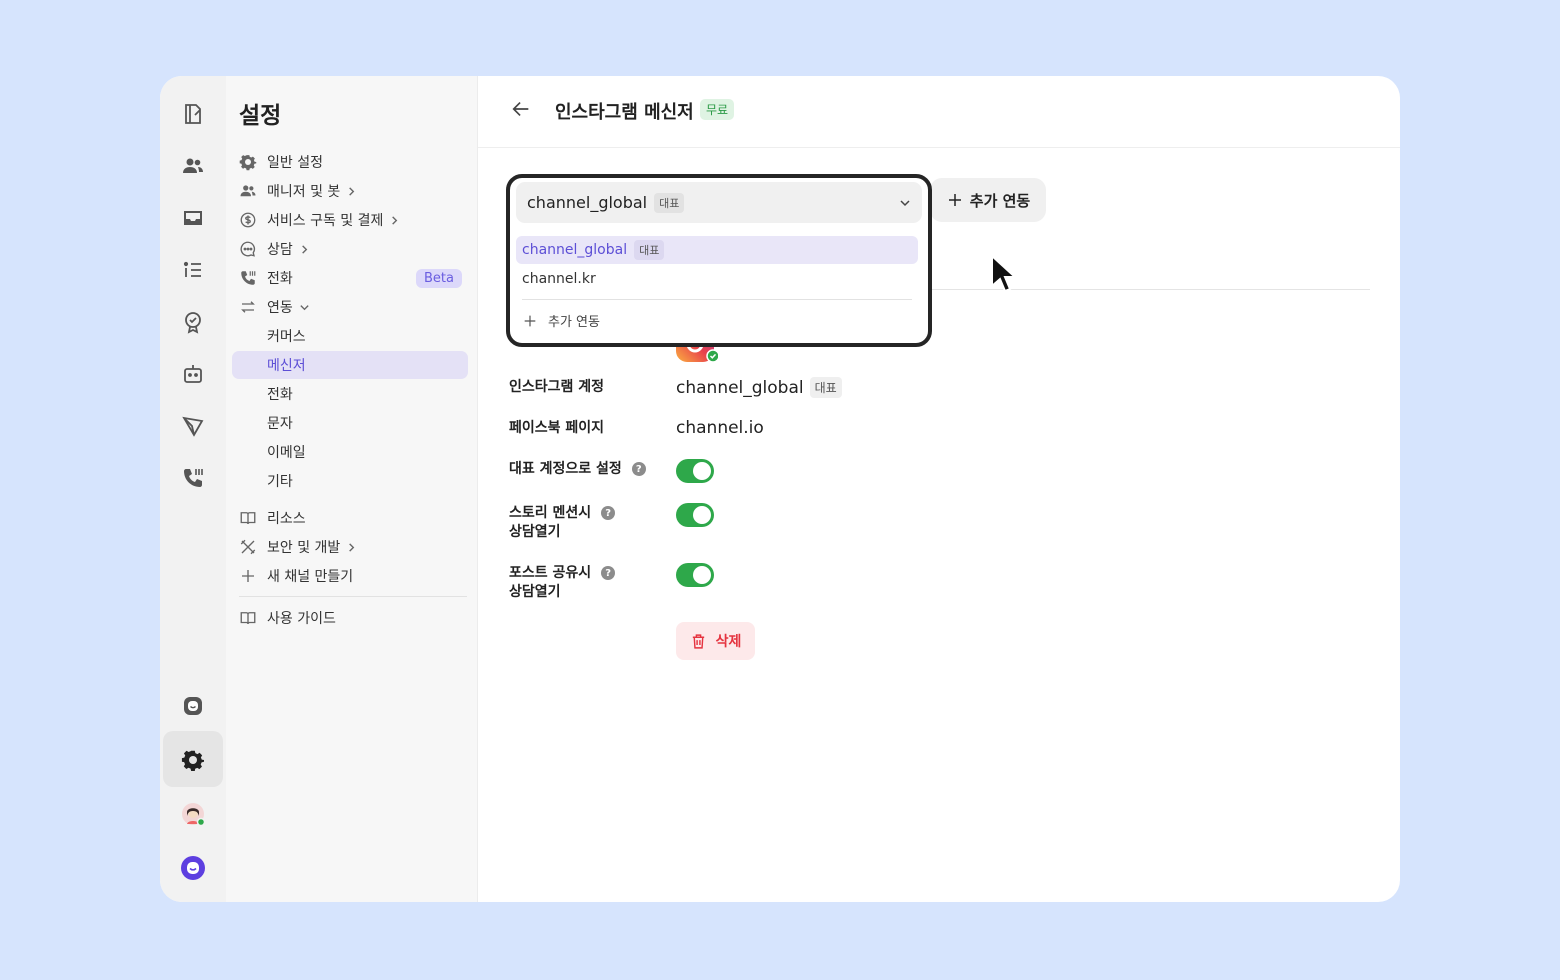 The image size is (1560, 980). What do you see at coordinates (350, 249) in the screenshot?
I see `sidebar-item-consult: 상담` at bounding box center [350, 249].